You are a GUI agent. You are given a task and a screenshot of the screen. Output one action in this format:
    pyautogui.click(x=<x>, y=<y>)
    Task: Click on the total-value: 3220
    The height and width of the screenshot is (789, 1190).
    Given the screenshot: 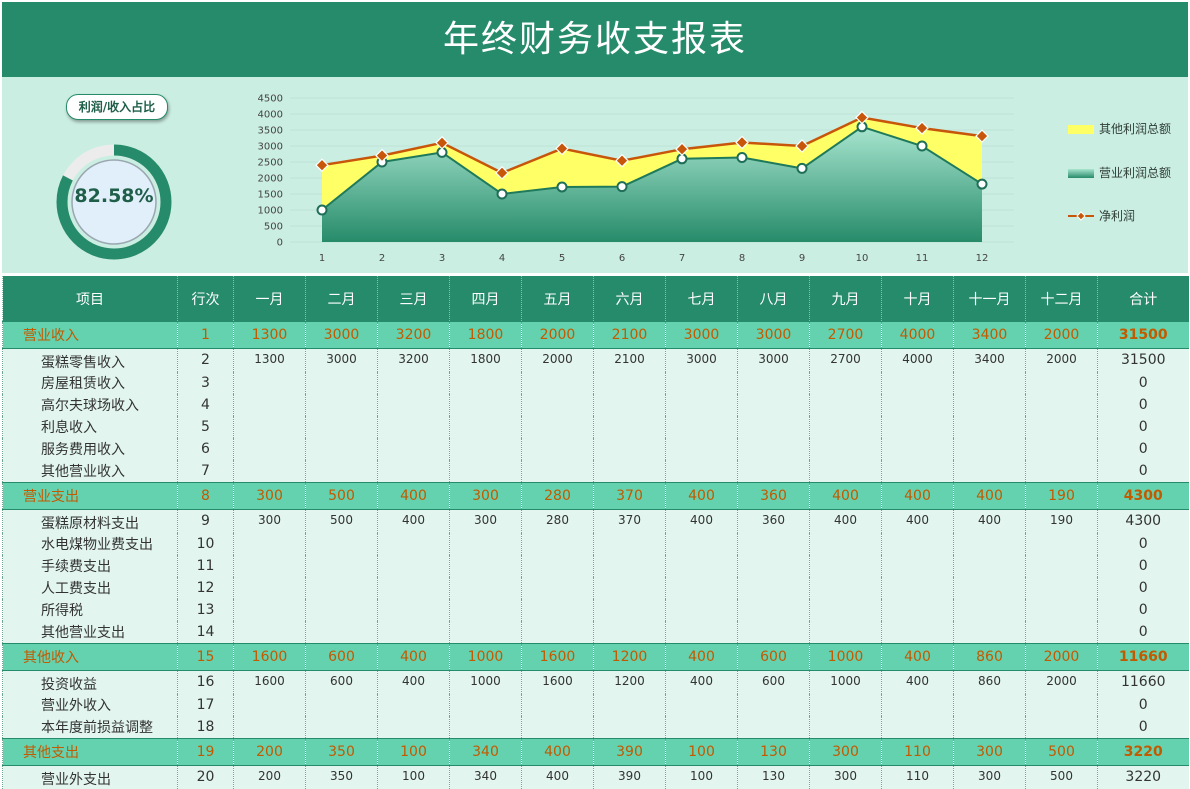 What is the action you would take?
    pyautogui.click(x=1143, y=752)
    